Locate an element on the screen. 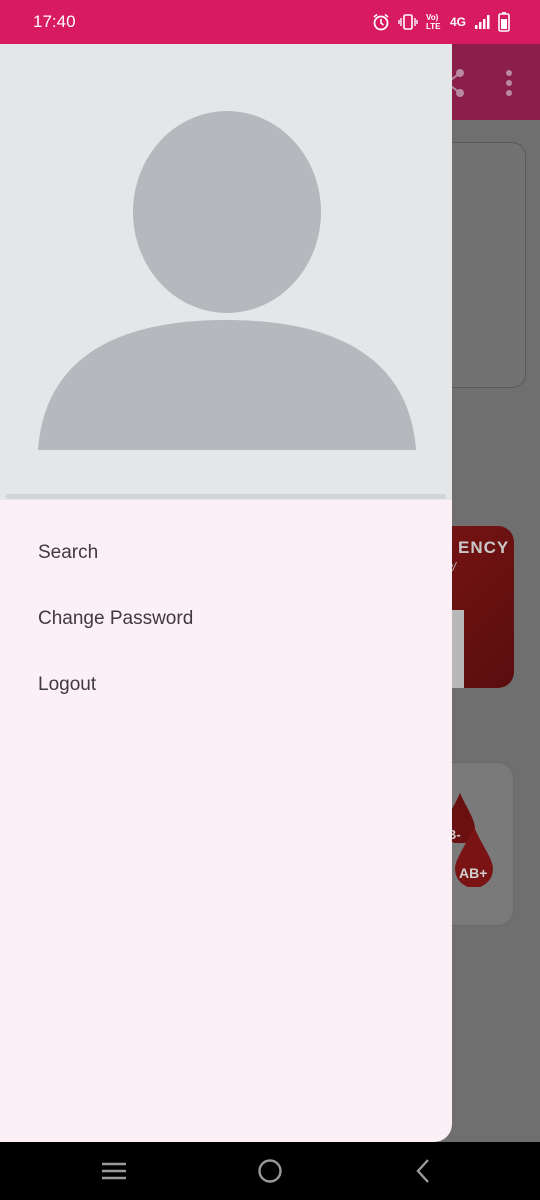 The height and width of the screenshot is (1200, 540). status-icons: Vo) LTE 4G is located at coordinates (441, 22).